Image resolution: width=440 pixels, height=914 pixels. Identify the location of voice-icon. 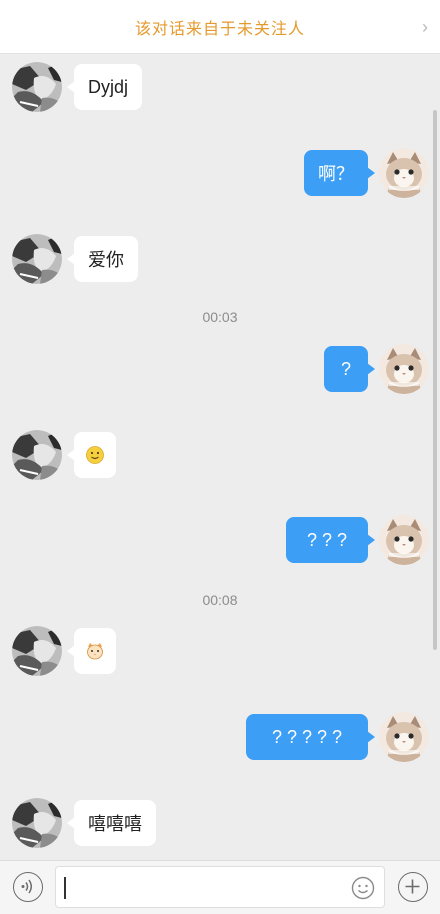
(28, 887).